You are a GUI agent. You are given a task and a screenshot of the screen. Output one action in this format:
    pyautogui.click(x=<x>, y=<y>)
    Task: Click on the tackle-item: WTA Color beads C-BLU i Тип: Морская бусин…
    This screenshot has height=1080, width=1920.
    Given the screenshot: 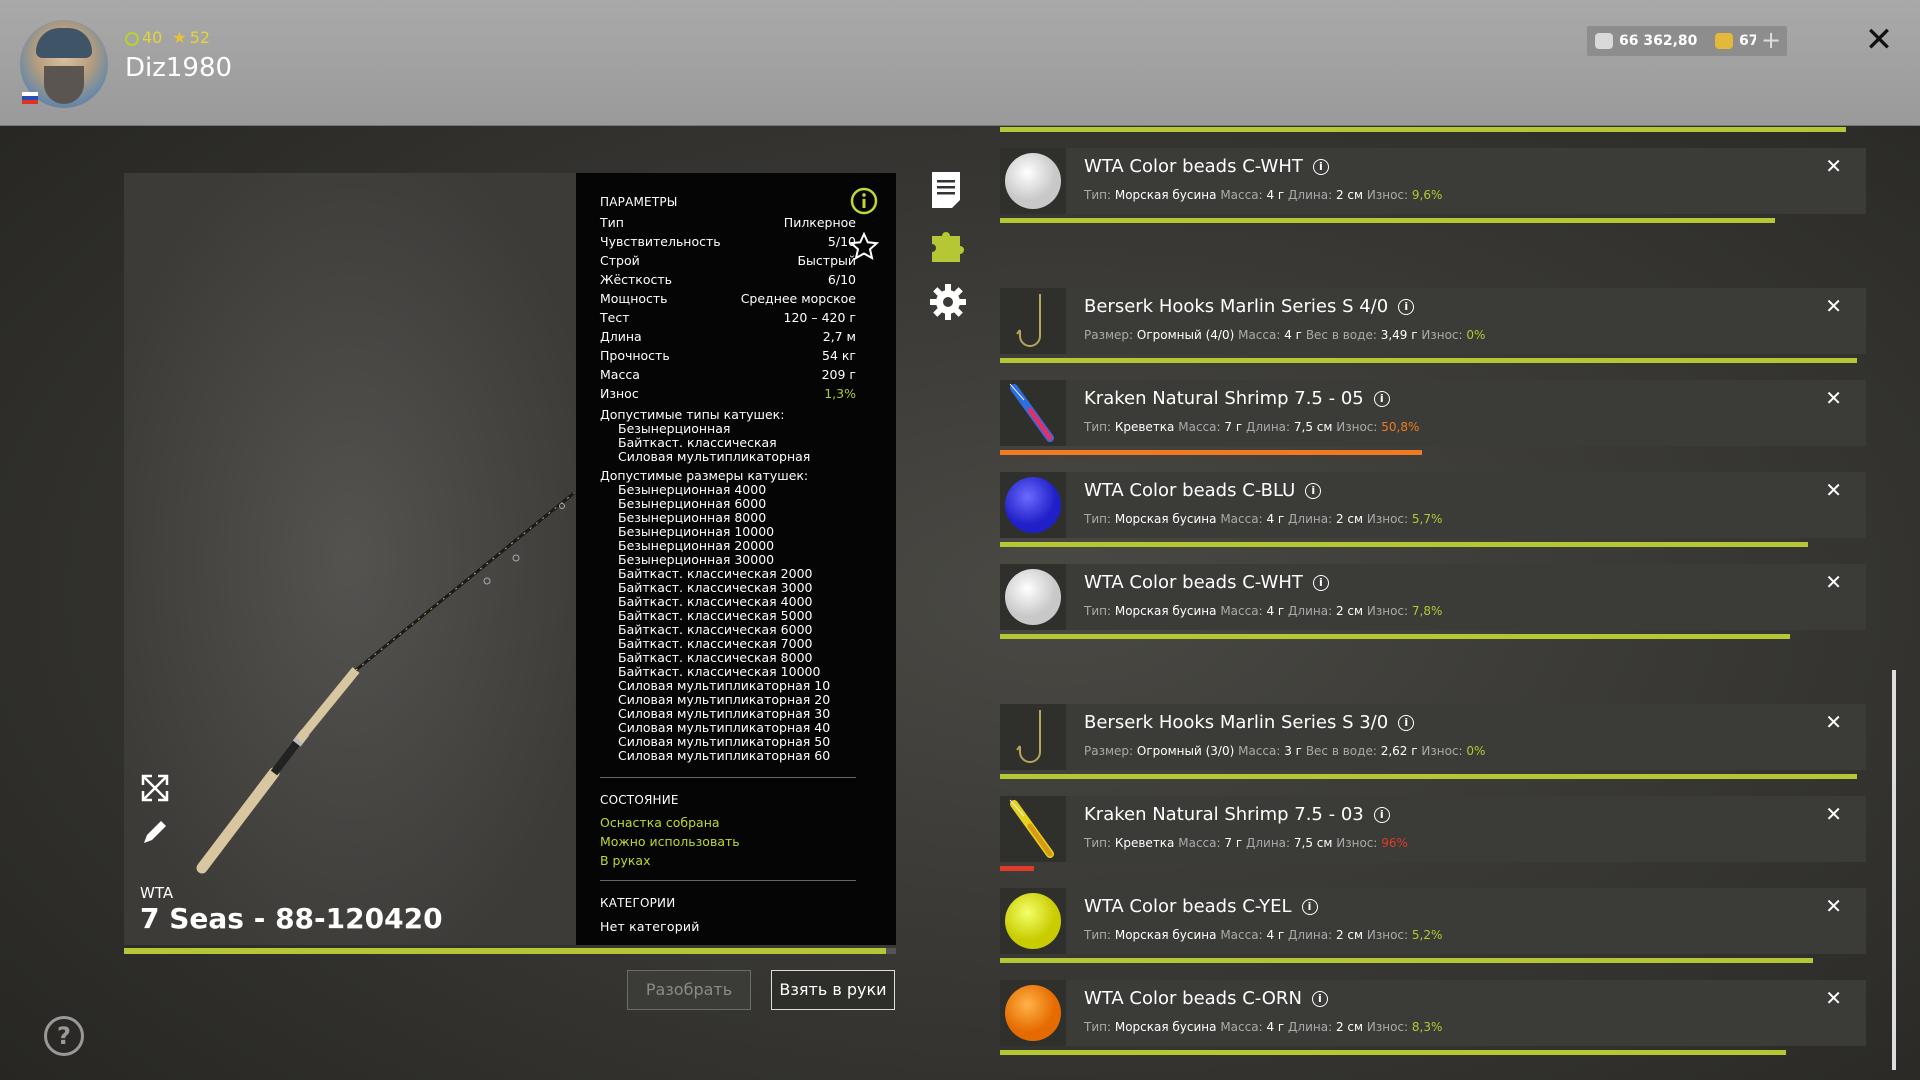 What is the action you would take?
    pyautogui.click(x=1433, y=505)
    